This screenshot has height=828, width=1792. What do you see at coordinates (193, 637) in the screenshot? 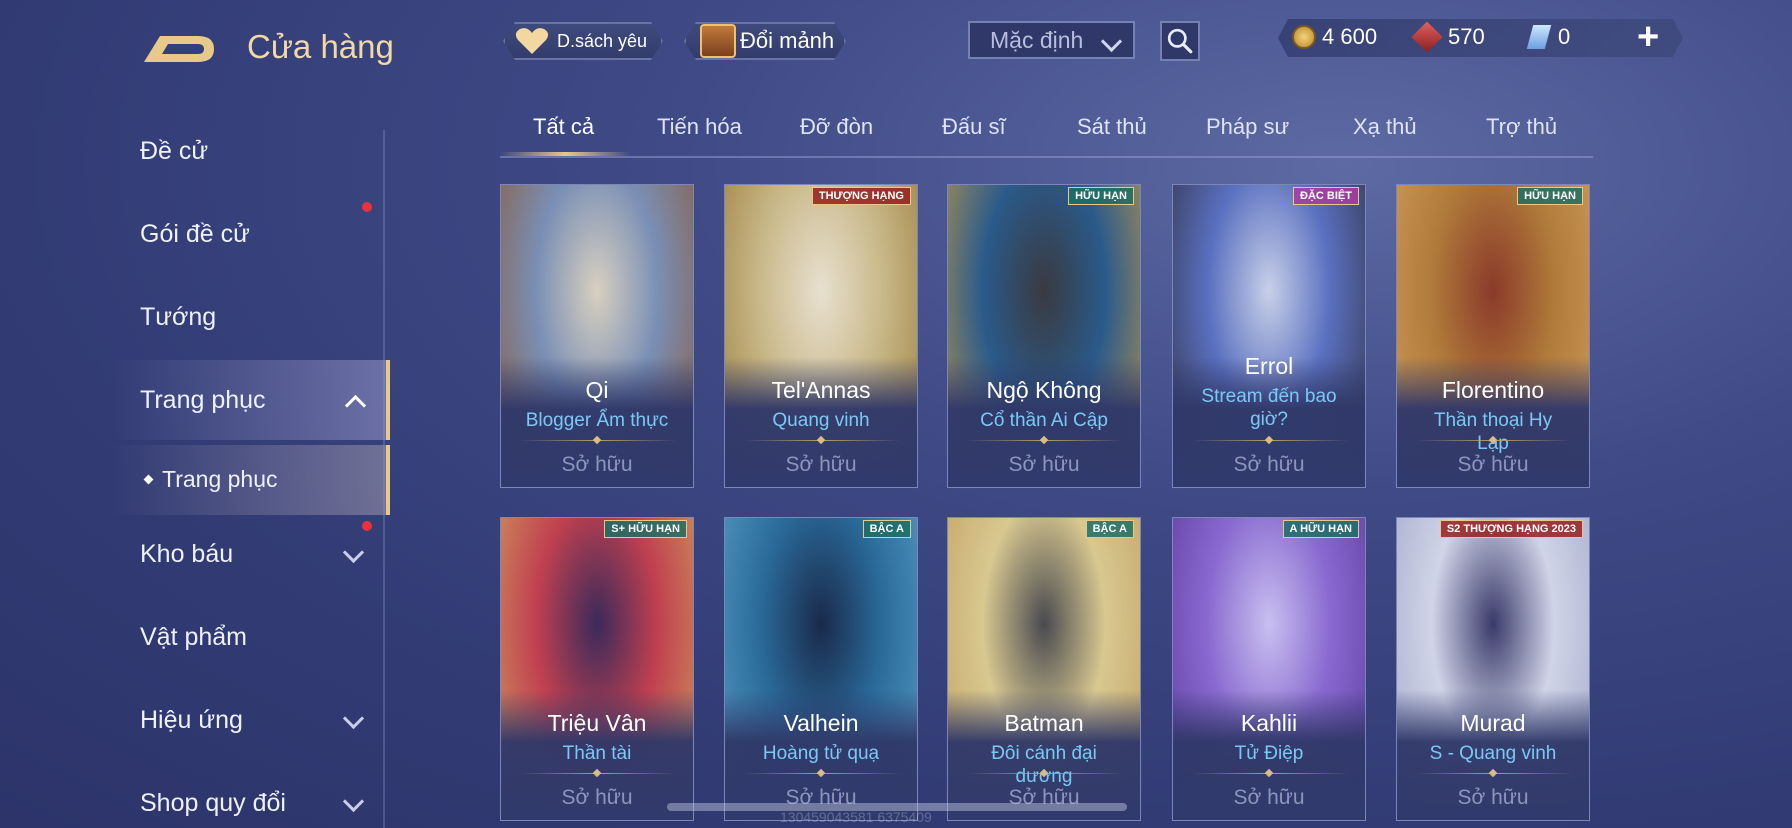
I see `sidebar-item-items: Vật phẩm` at bounding box center [193, 637].